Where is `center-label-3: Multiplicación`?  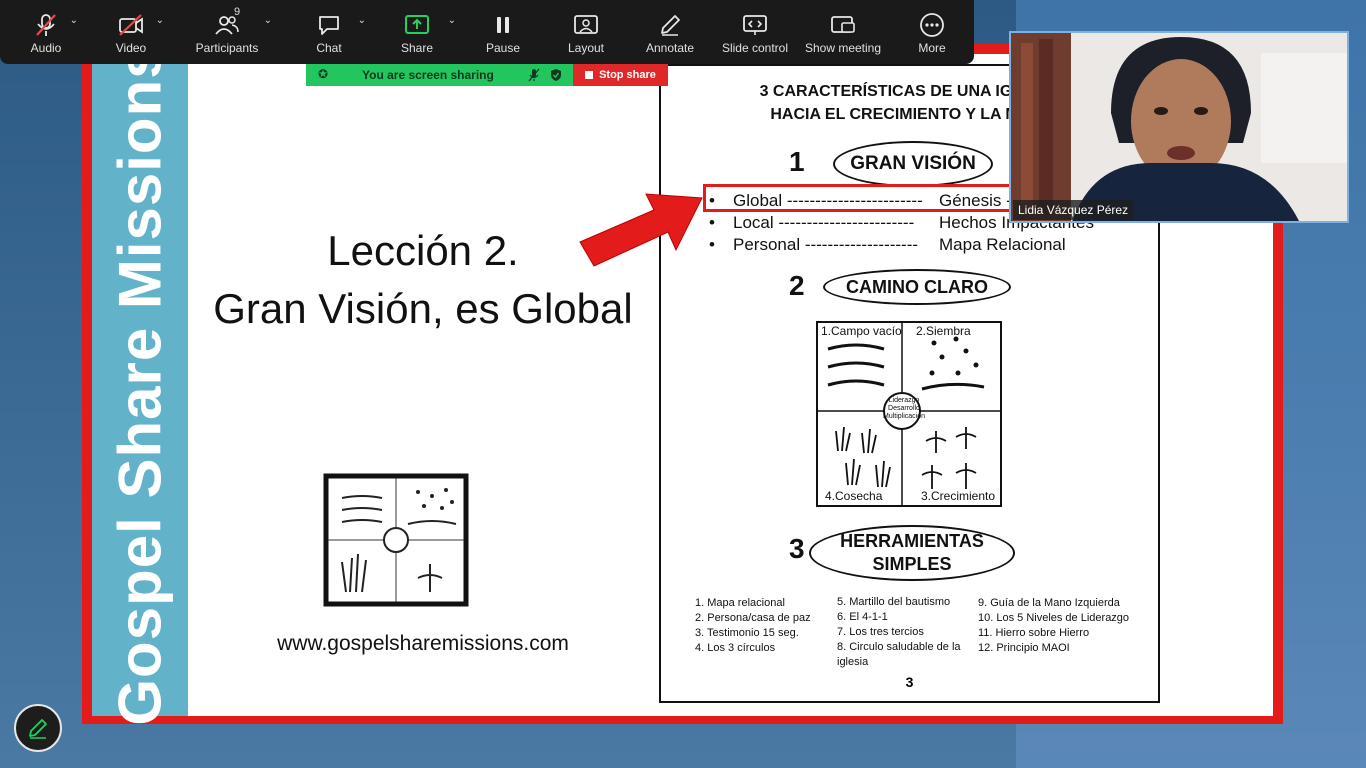 center-label-3: Multiplicación is located at coordinates (904, 416).